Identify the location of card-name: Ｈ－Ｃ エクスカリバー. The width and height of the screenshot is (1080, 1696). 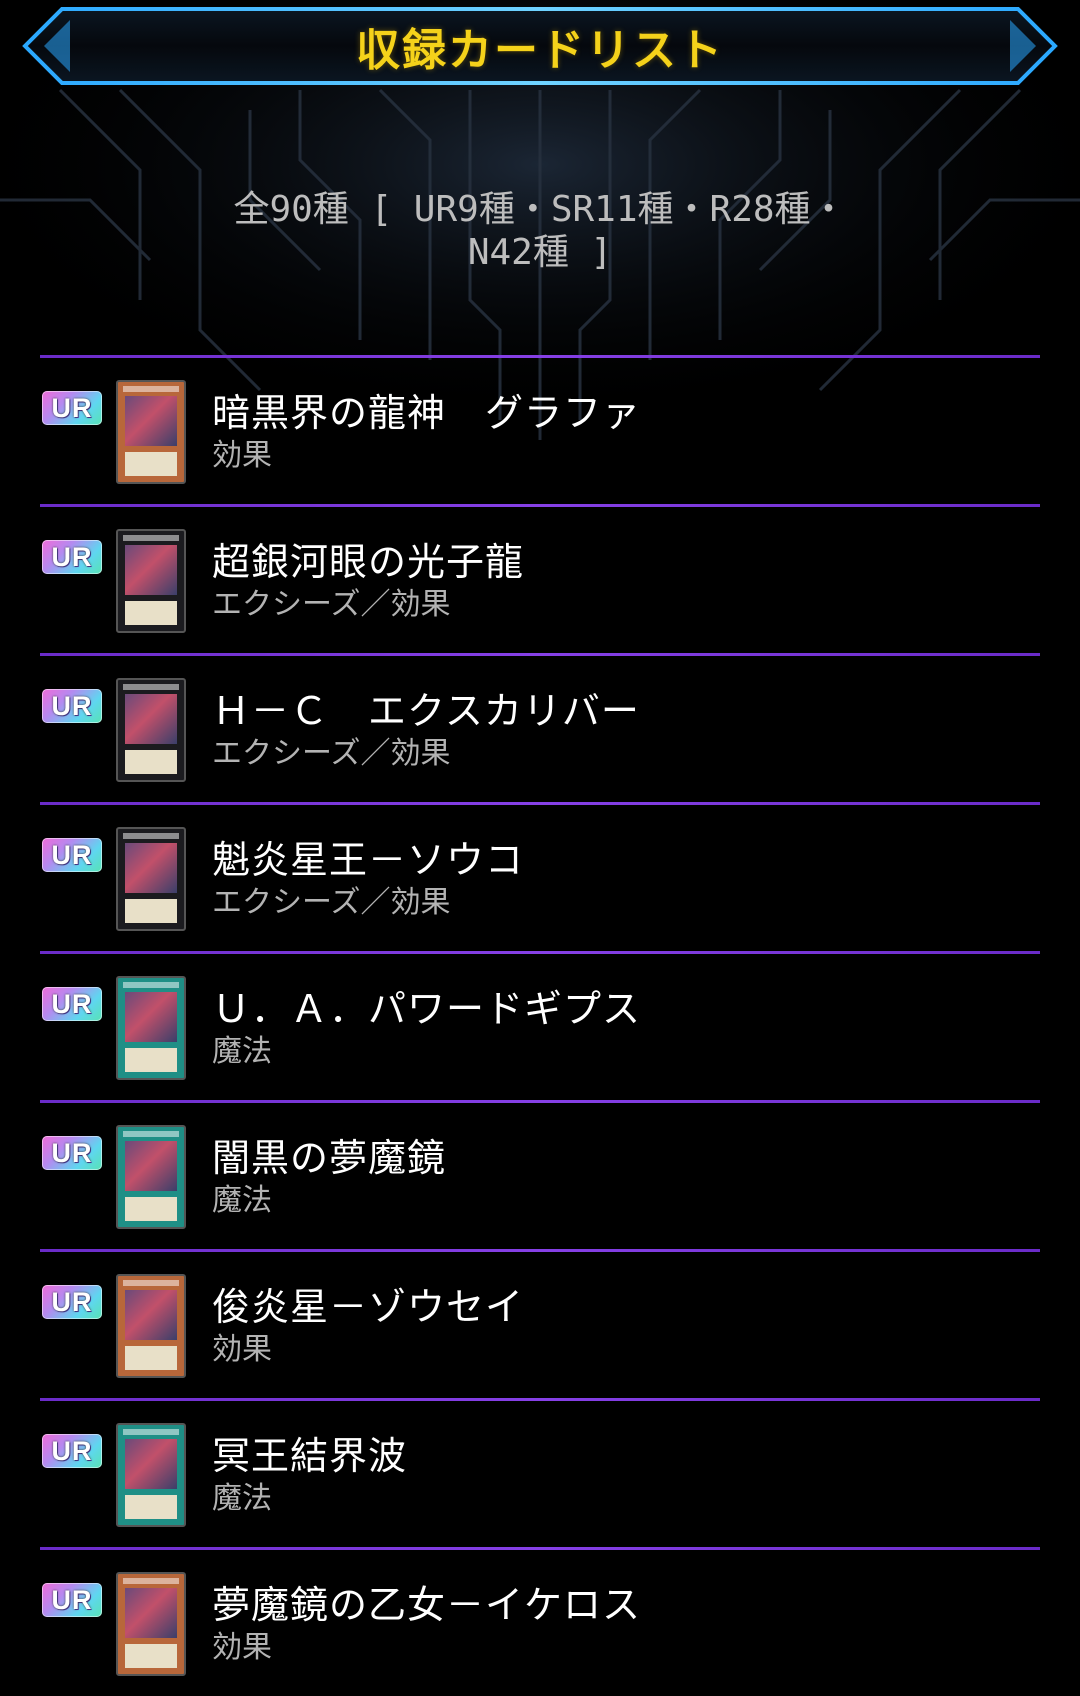
(426, 711).